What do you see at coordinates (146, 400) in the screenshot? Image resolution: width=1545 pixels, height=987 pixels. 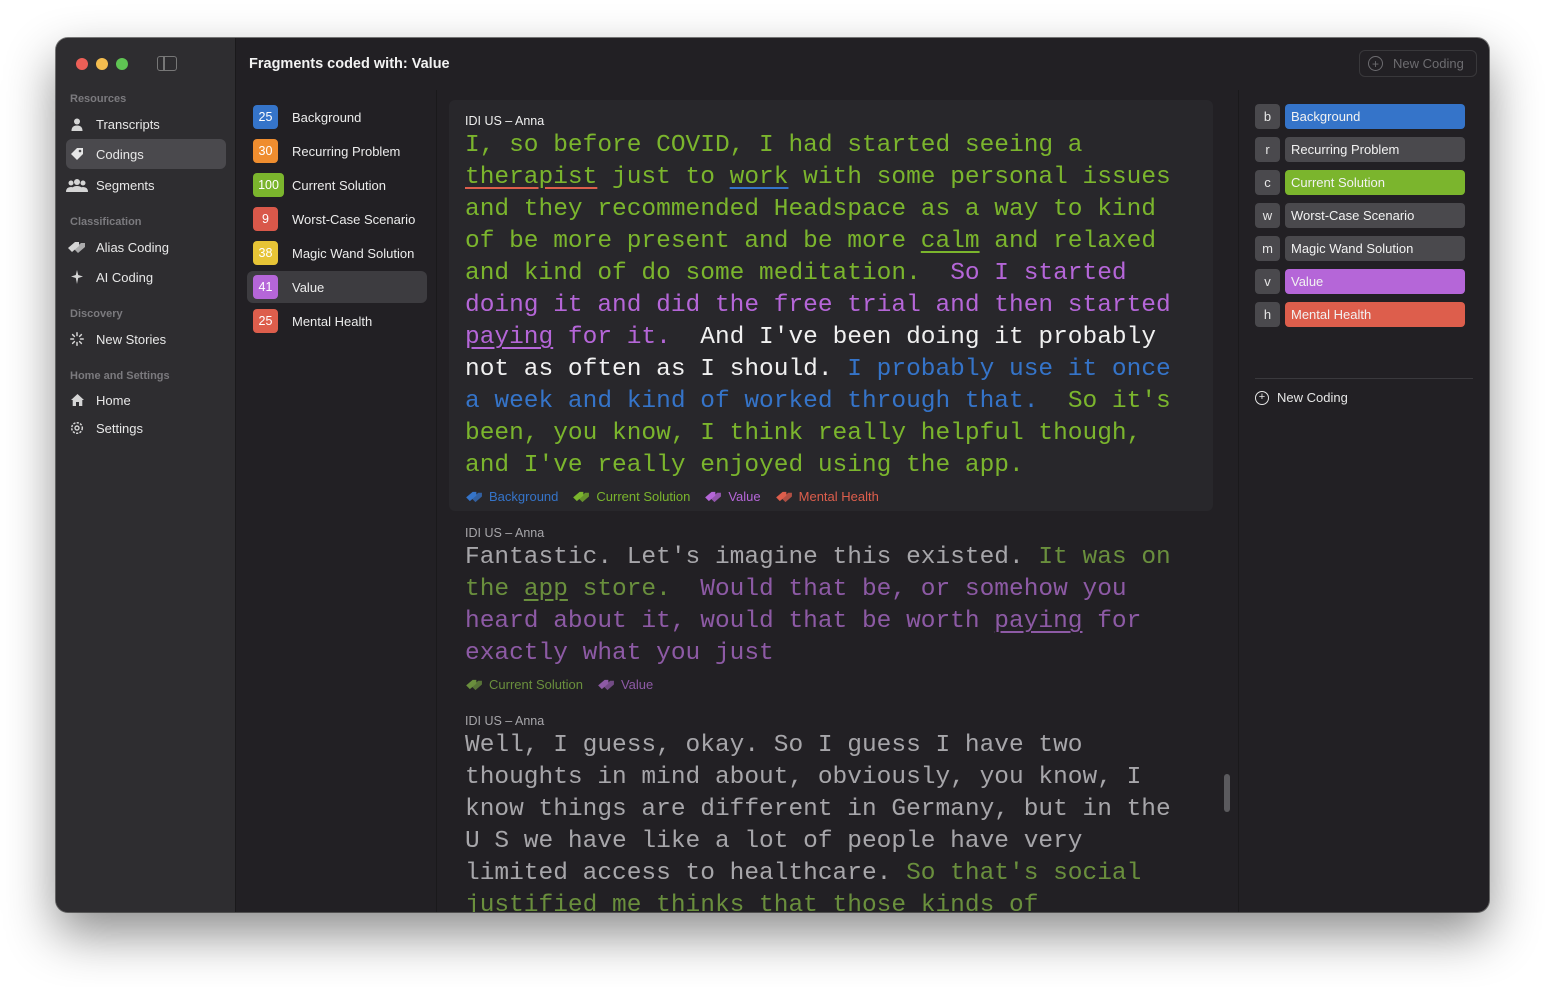 I see `sidebar-item-home: Home` at bounding box center [146, 400].